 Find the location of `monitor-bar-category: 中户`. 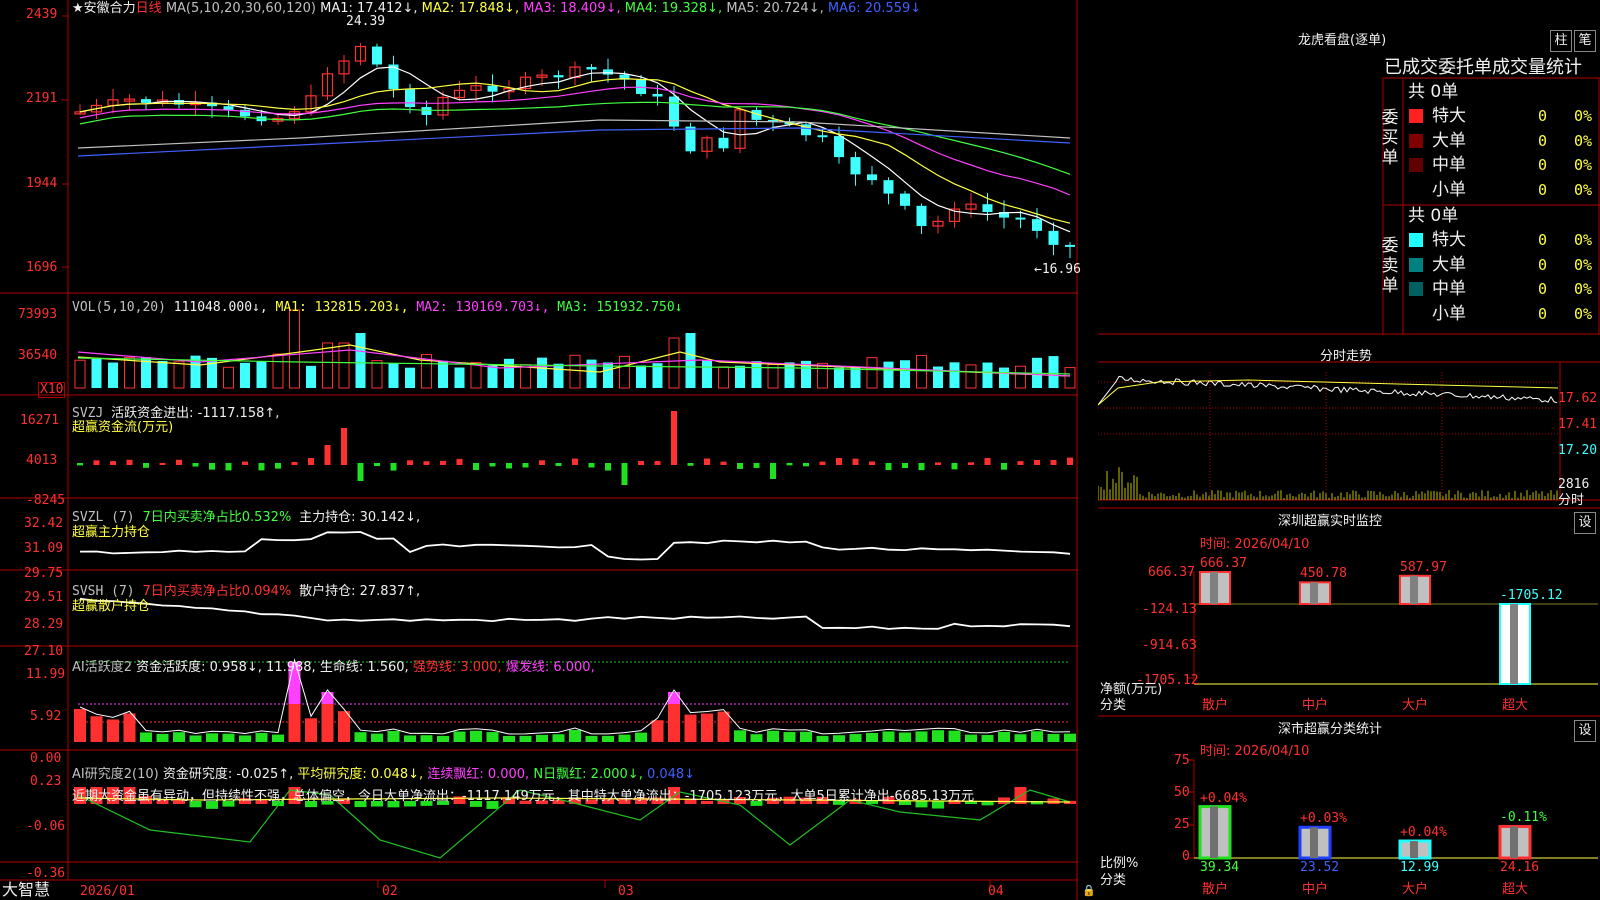

monitor-bar-category: 中户 is located at coordinates (1315, 705).